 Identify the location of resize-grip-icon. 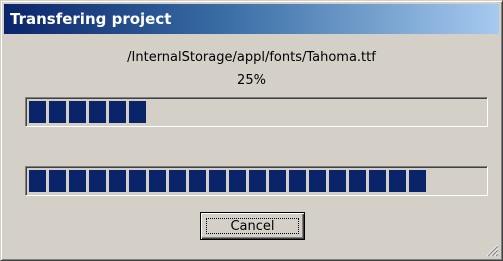
(492, 250).